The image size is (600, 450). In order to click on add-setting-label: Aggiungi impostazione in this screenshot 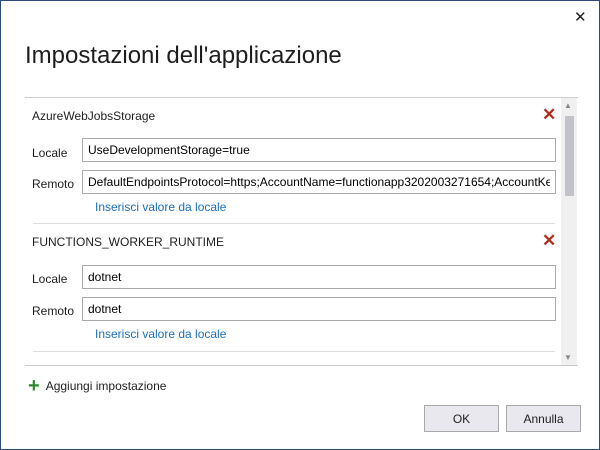, I will do `click(106, 386)`.